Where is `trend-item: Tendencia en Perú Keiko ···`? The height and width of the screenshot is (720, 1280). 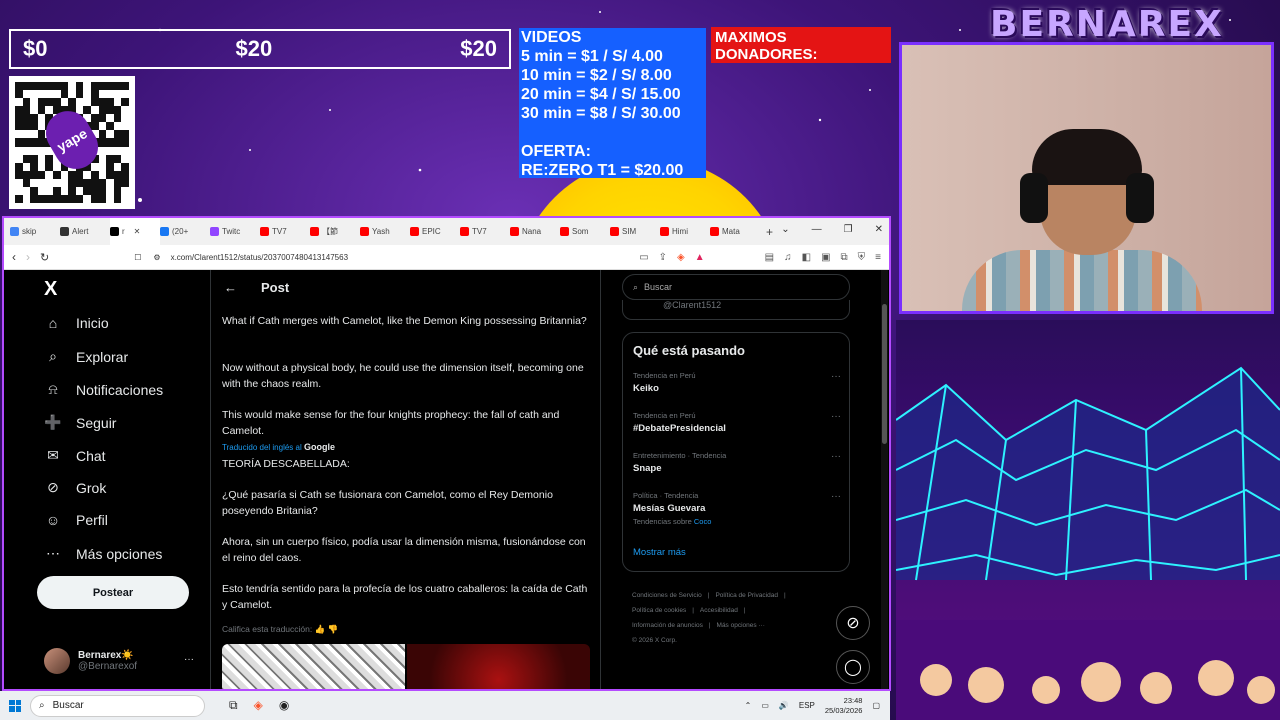 trend-item: Tendencia en Perú Keiko ··· is located at coordinates (737, 382).